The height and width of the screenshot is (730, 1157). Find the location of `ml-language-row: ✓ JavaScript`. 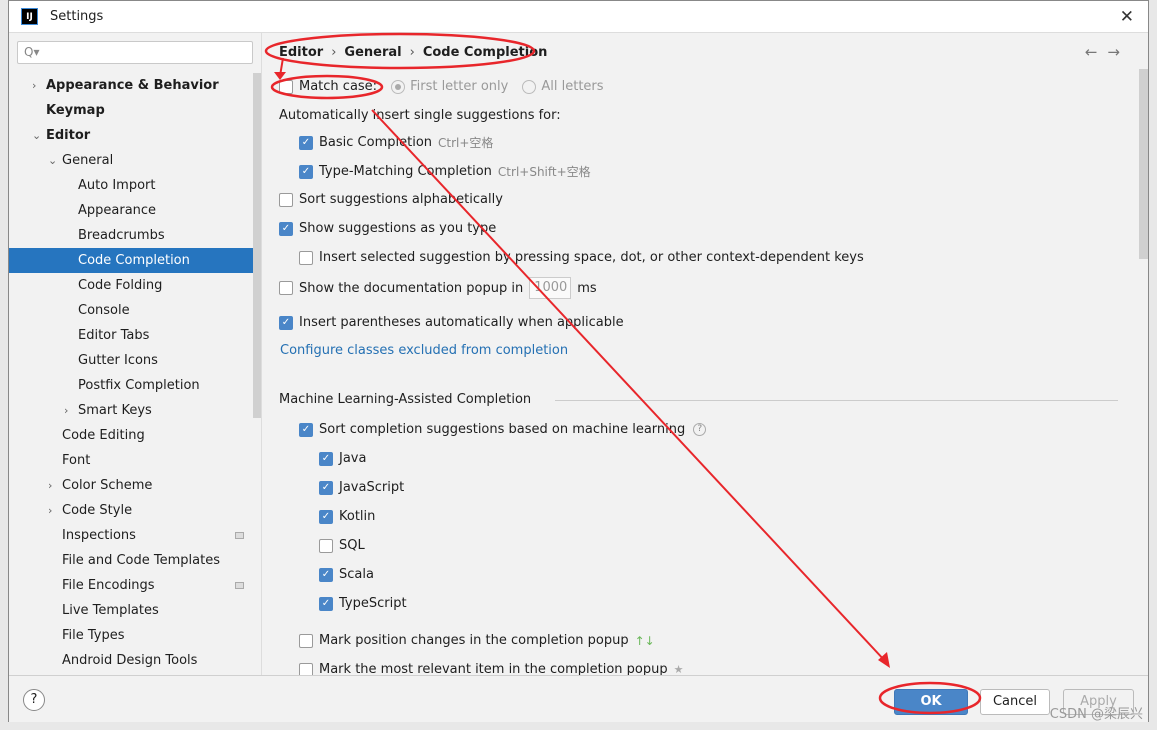

ml-language-row: ✓ JavaScript is located at coordinates (361, 487).